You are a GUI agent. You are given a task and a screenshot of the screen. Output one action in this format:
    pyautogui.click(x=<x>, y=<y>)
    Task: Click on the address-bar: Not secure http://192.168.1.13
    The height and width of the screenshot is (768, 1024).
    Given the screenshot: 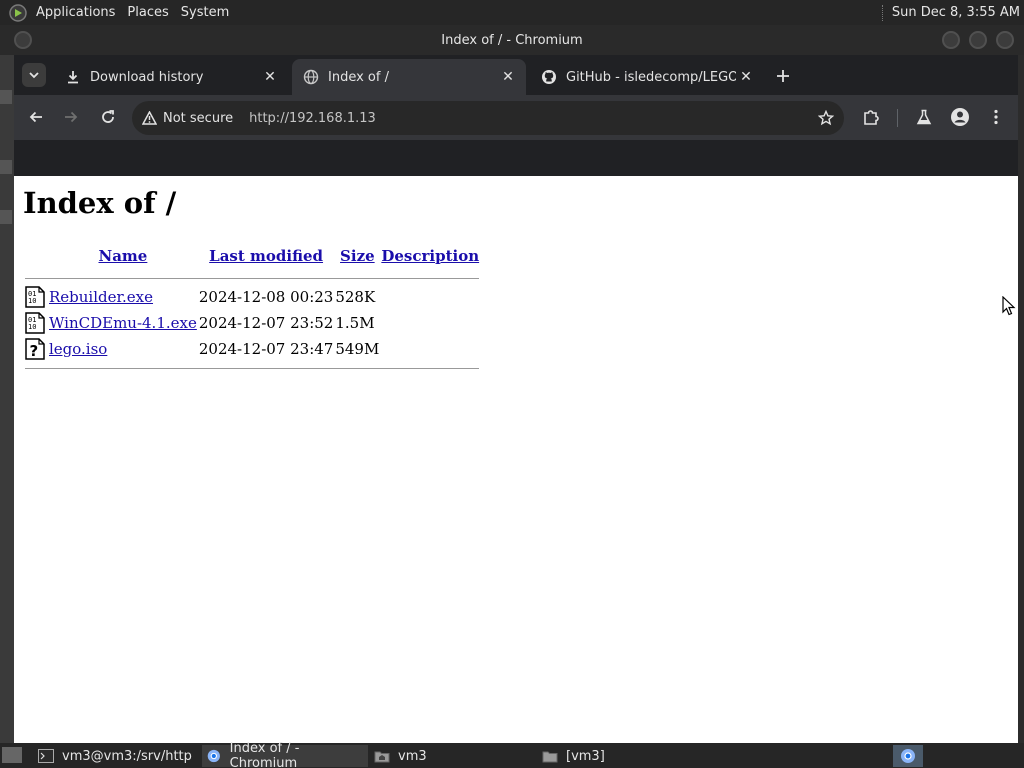 What is the action you would take?
    pyautogui.click(x=488, y=118)
    